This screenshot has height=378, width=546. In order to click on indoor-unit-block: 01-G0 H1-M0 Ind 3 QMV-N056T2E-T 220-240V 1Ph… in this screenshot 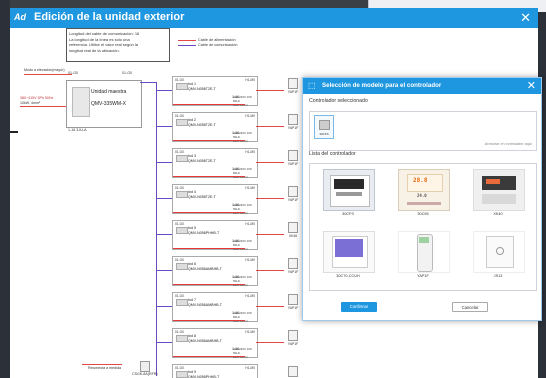, I will do `click(215, 163)`.